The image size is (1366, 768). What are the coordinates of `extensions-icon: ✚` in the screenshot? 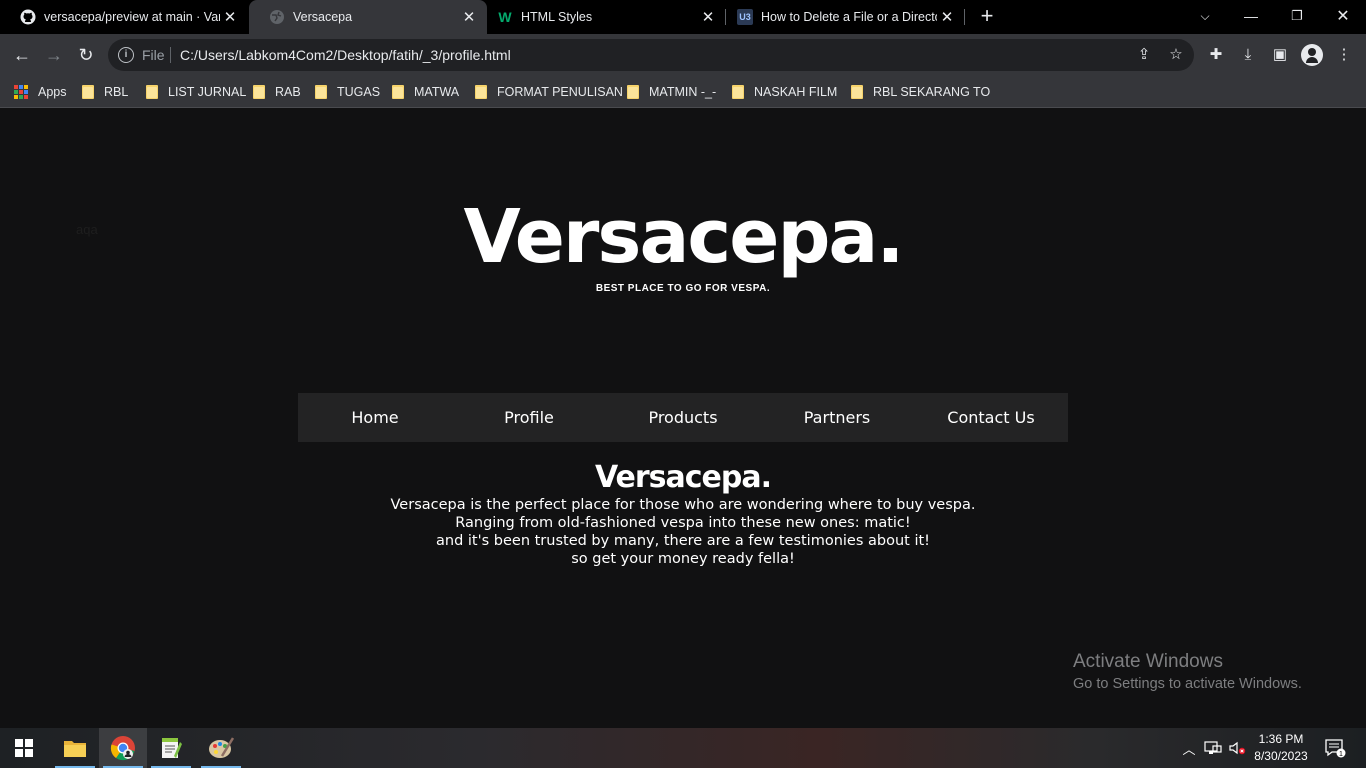 It's located at (1216, 55).